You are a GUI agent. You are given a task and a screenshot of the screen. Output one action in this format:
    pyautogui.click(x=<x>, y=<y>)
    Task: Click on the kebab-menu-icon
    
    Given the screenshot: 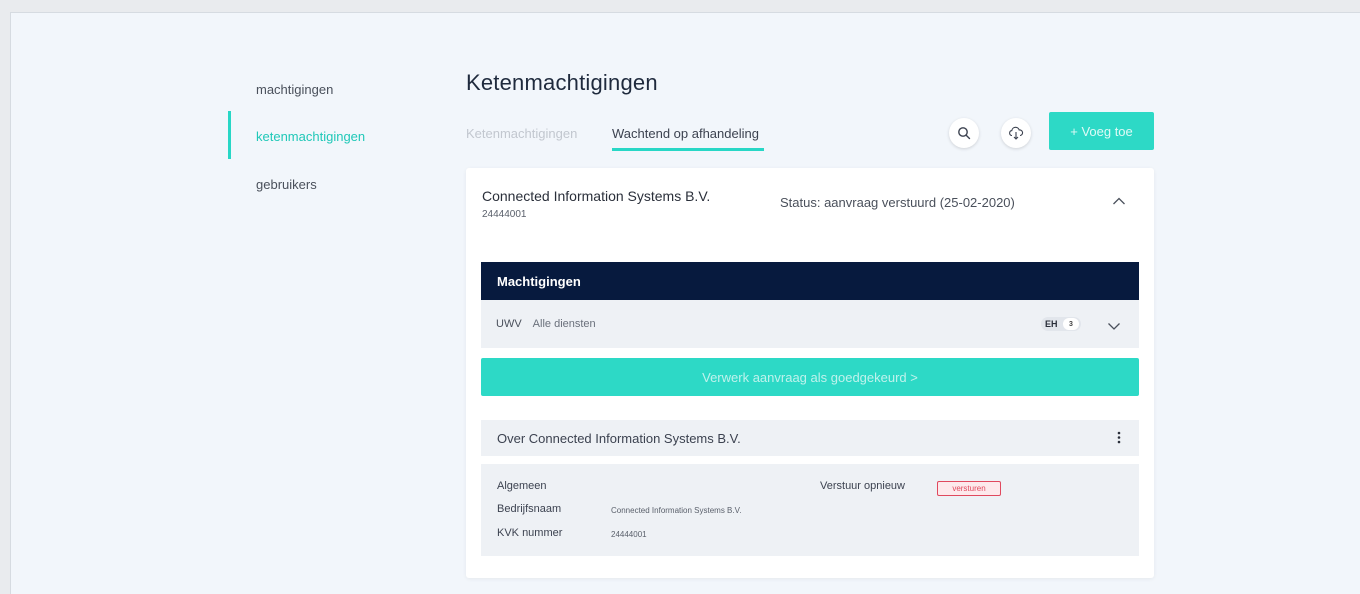 What is the action you would take?
    pyautogui.click(x=1119, y=437)
    